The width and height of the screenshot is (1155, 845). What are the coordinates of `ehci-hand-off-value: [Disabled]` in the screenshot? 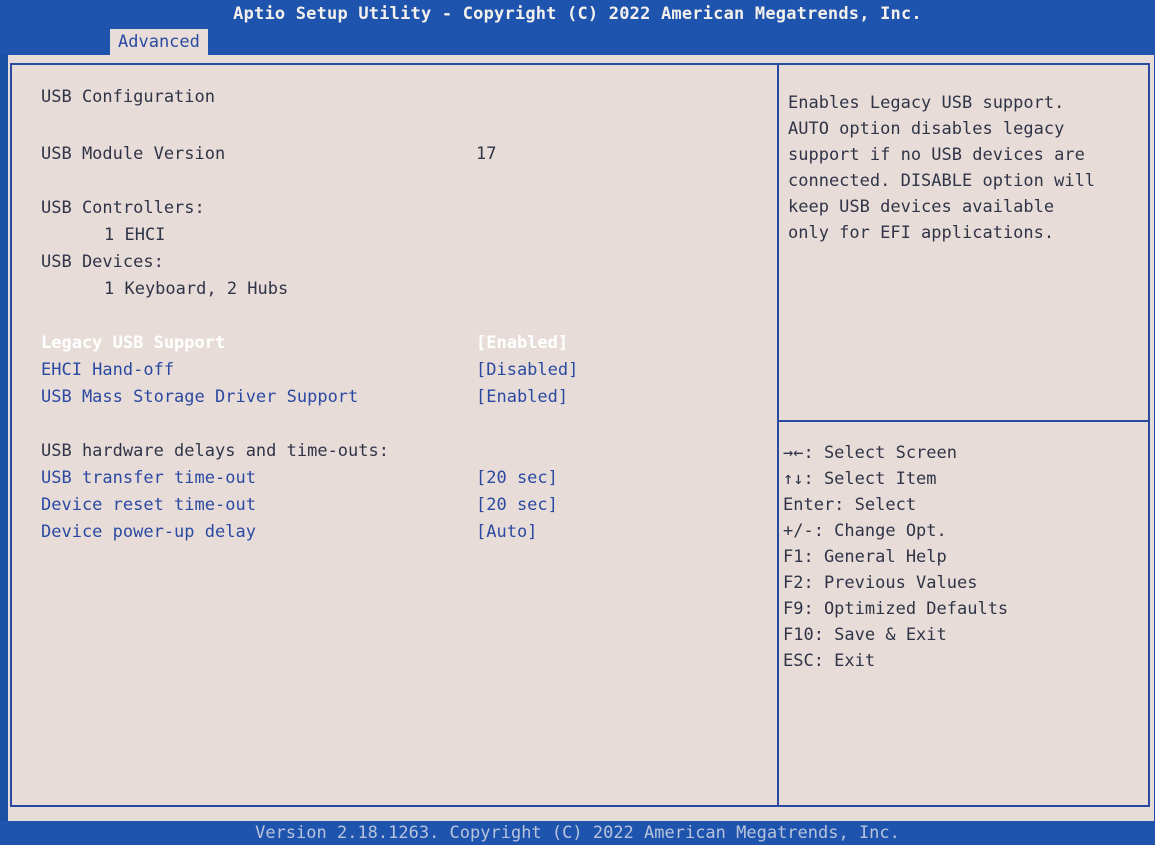 It's located at (527, 370).